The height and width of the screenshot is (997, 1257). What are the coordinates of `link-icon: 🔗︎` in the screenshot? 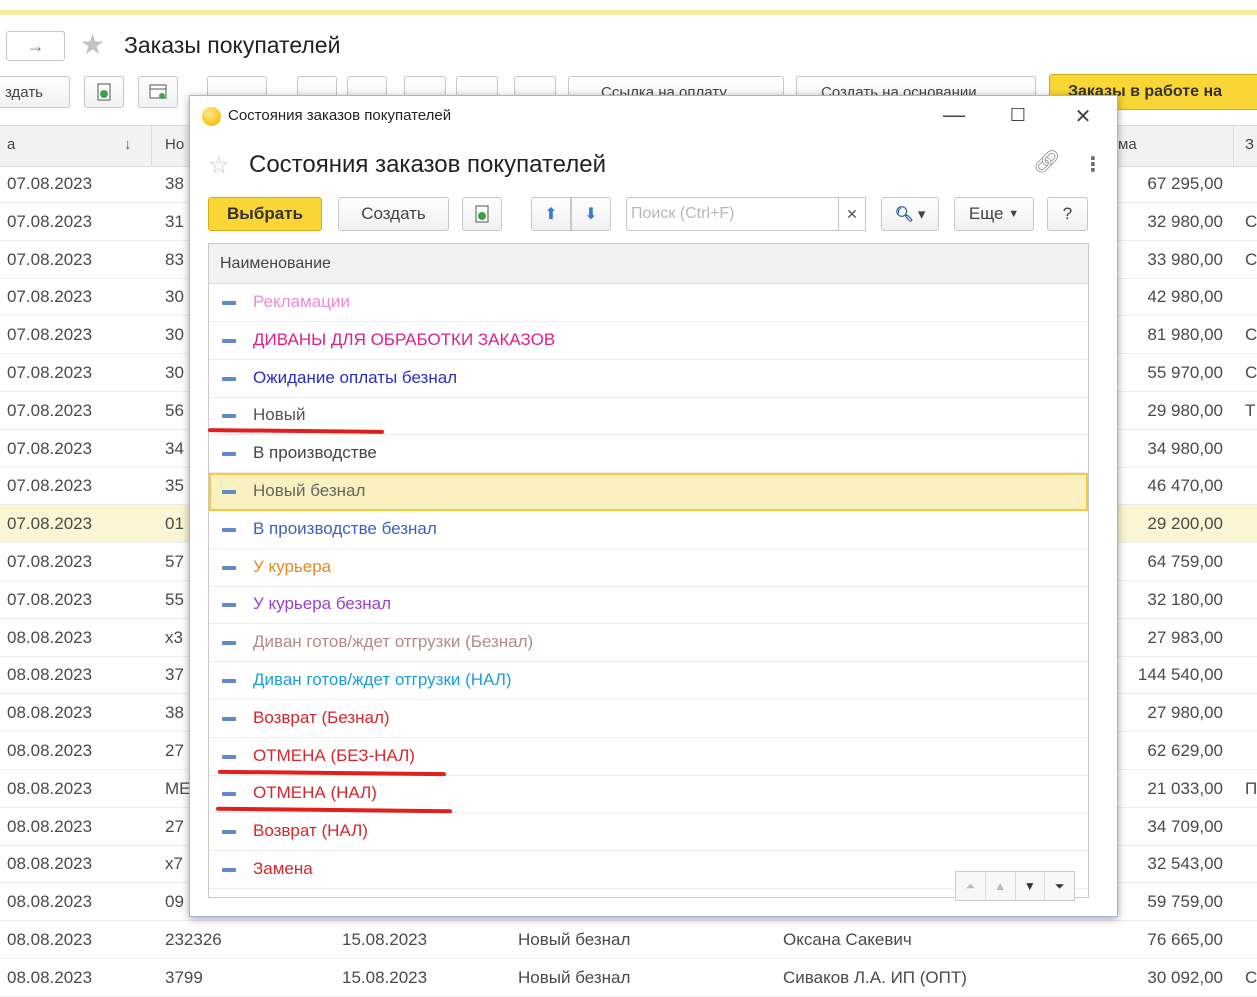 It's located at (1047, 162).